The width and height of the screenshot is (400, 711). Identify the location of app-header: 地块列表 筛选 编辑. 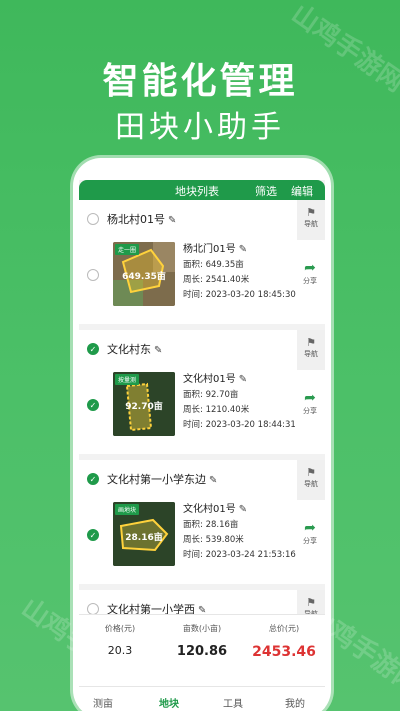
(202, 190).